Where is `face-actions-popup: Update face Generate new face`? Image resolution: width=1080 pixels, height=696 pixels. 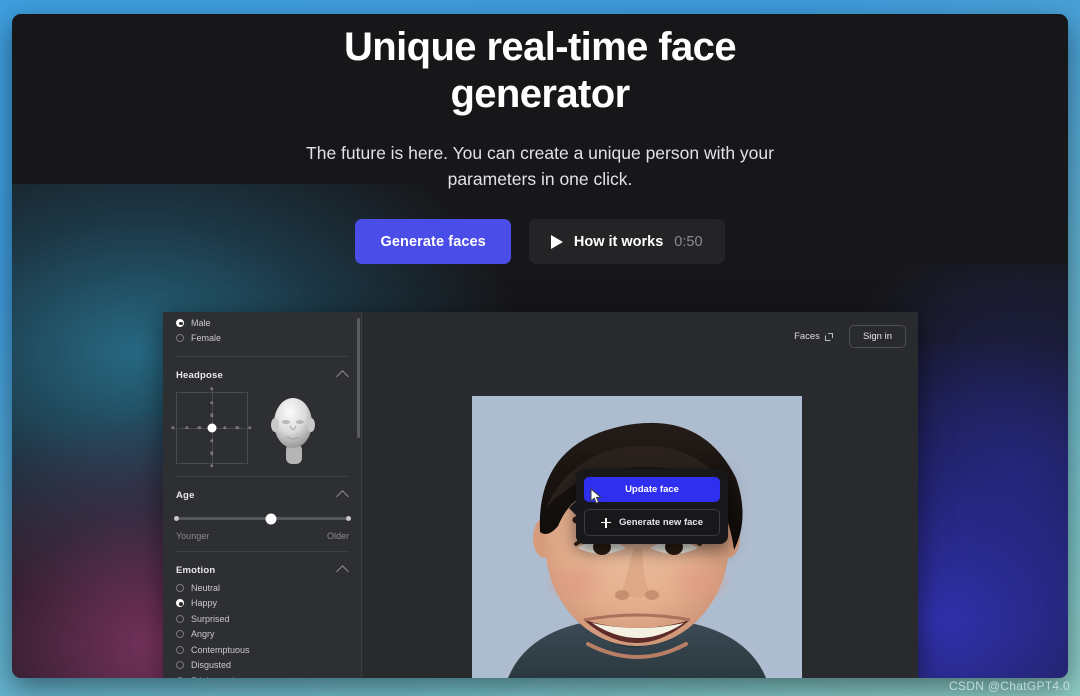 face-actions-popup: Update face Generate new face is located at coordinates (652, 506).